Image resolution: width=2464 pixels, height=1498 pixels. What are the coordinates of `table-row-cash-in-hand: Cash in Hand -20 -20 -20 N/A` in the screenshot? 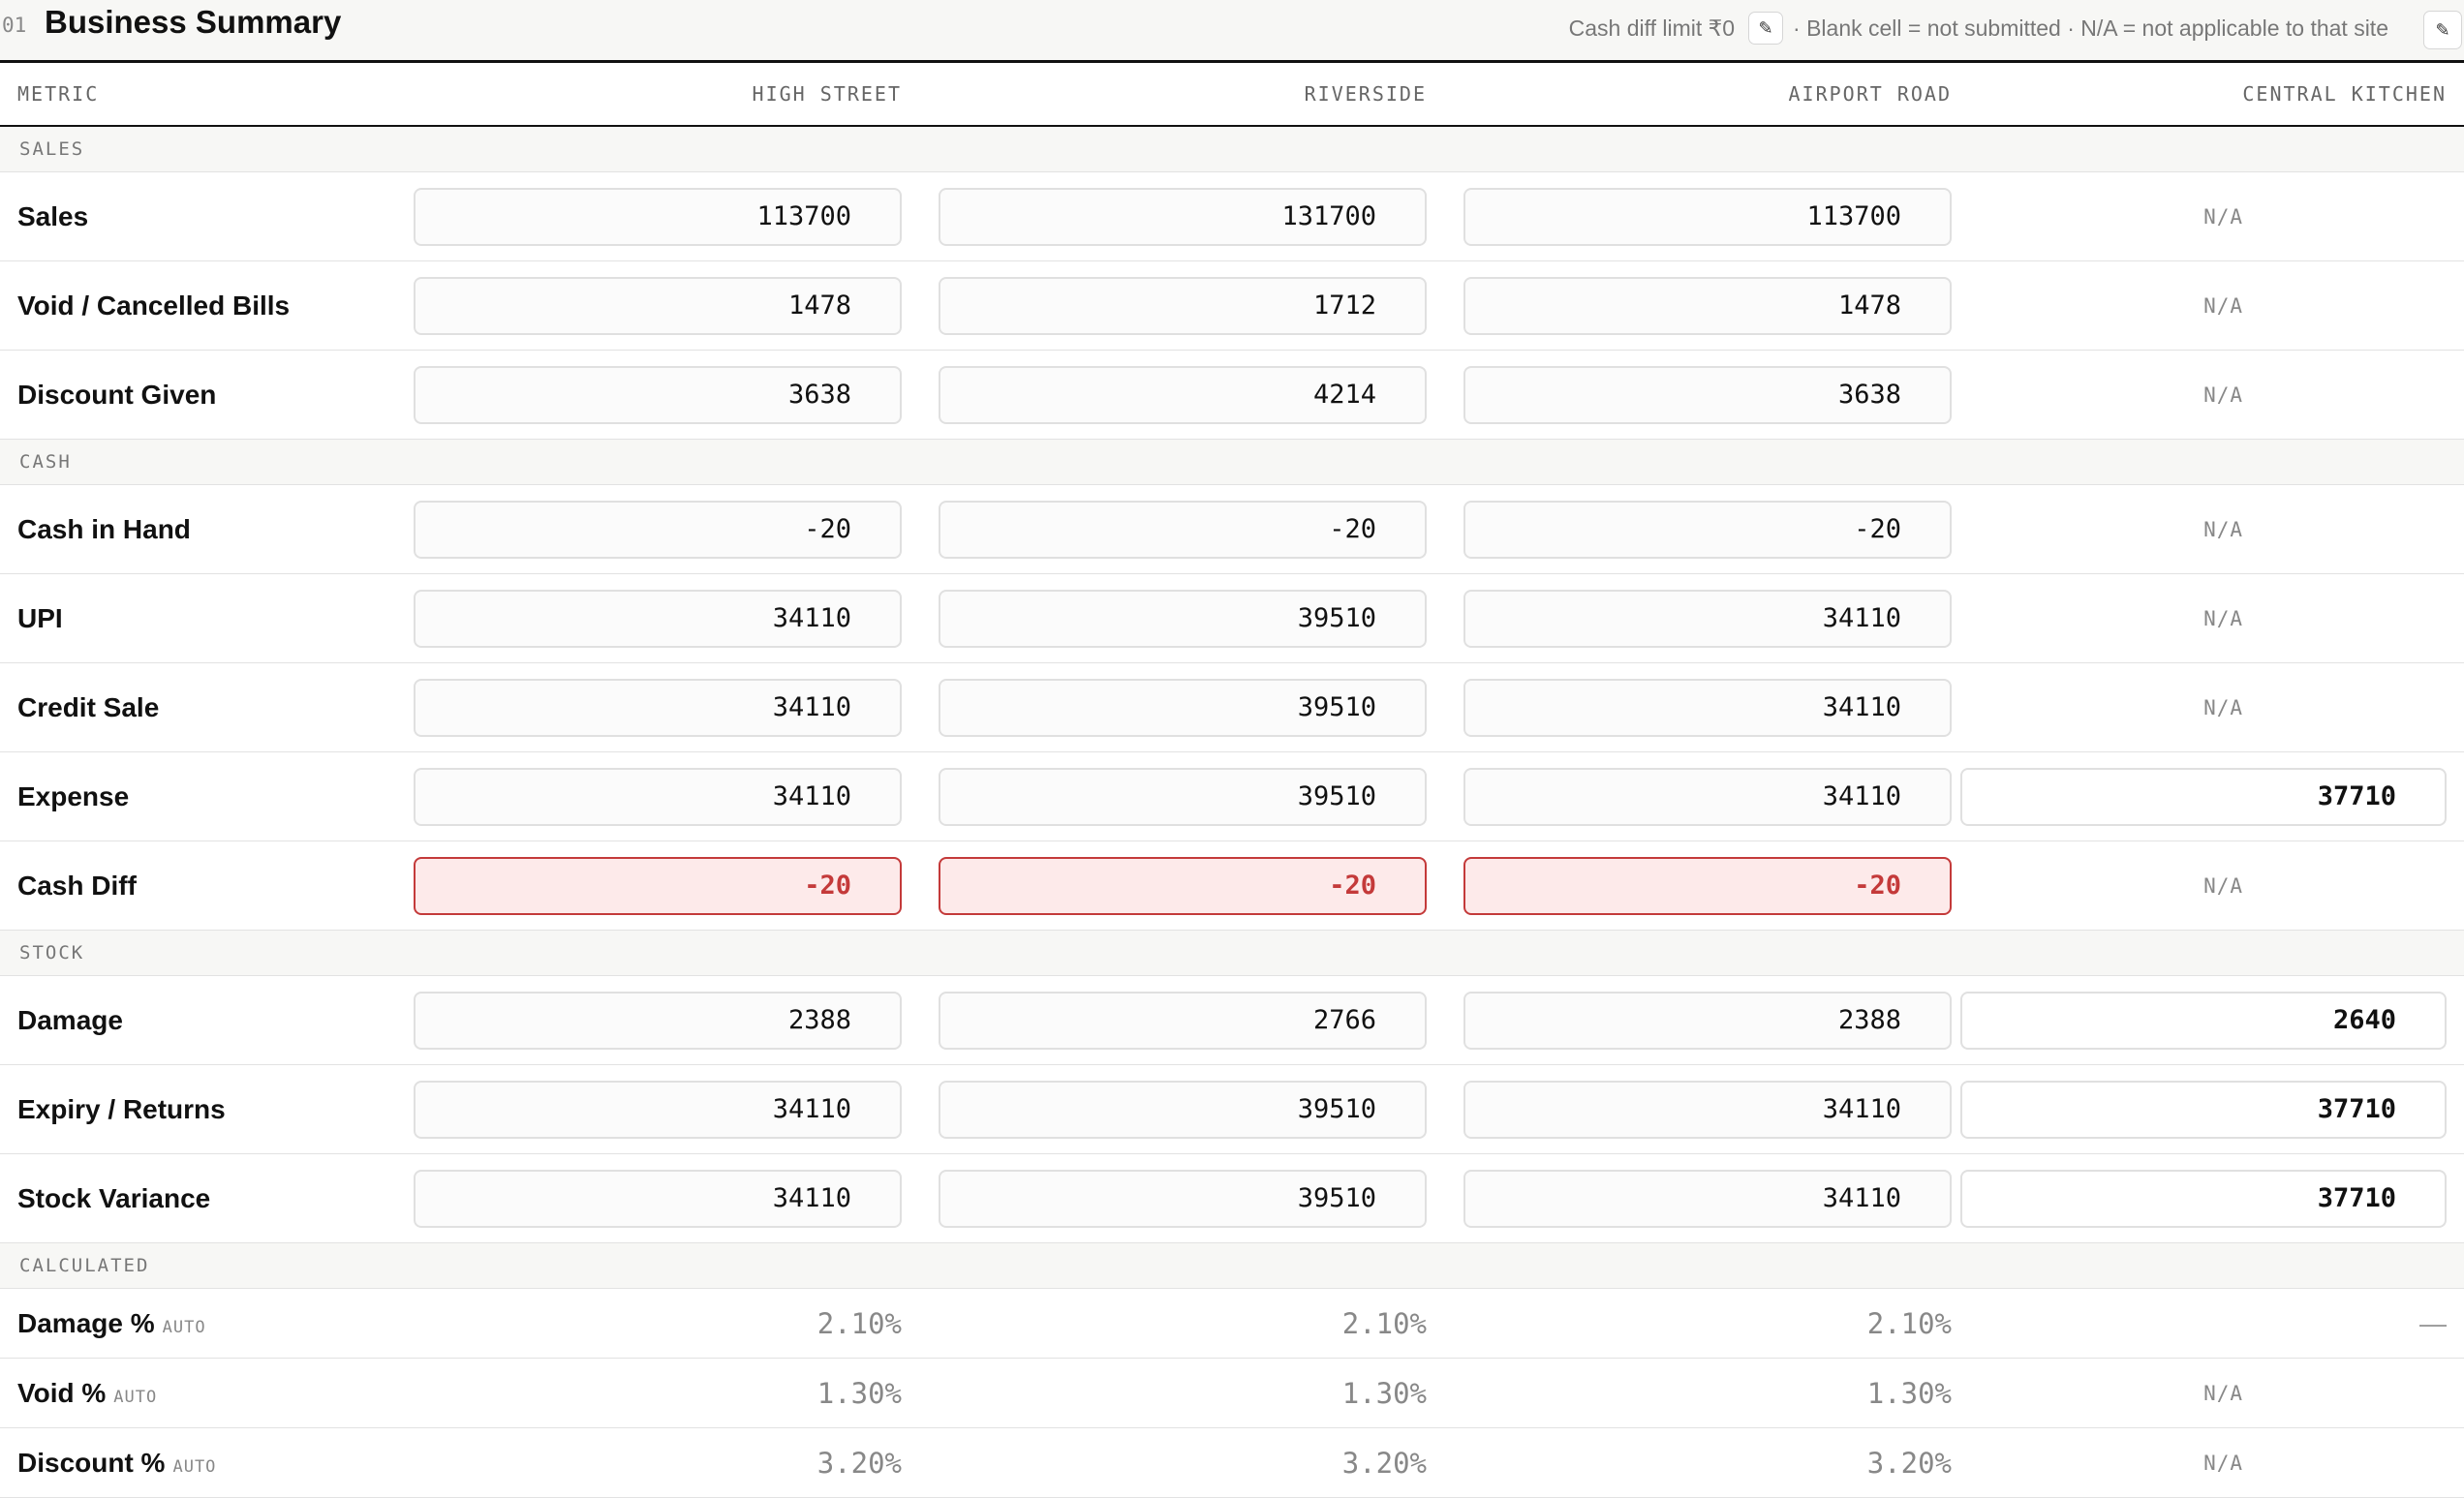 It's located at (1232, 529).